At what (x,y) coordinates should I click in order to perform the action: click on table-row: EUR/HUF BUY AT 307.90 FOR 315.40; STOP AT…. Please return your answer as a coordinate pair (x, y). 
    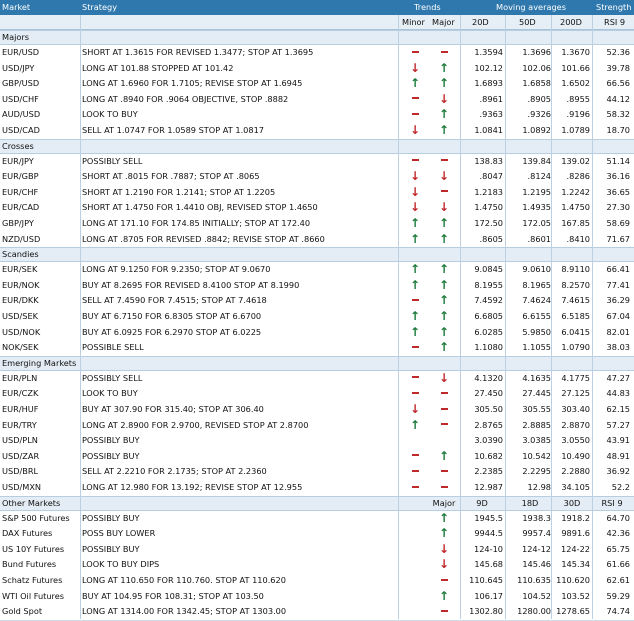
    Looking at the image, I should click on (317, 410).